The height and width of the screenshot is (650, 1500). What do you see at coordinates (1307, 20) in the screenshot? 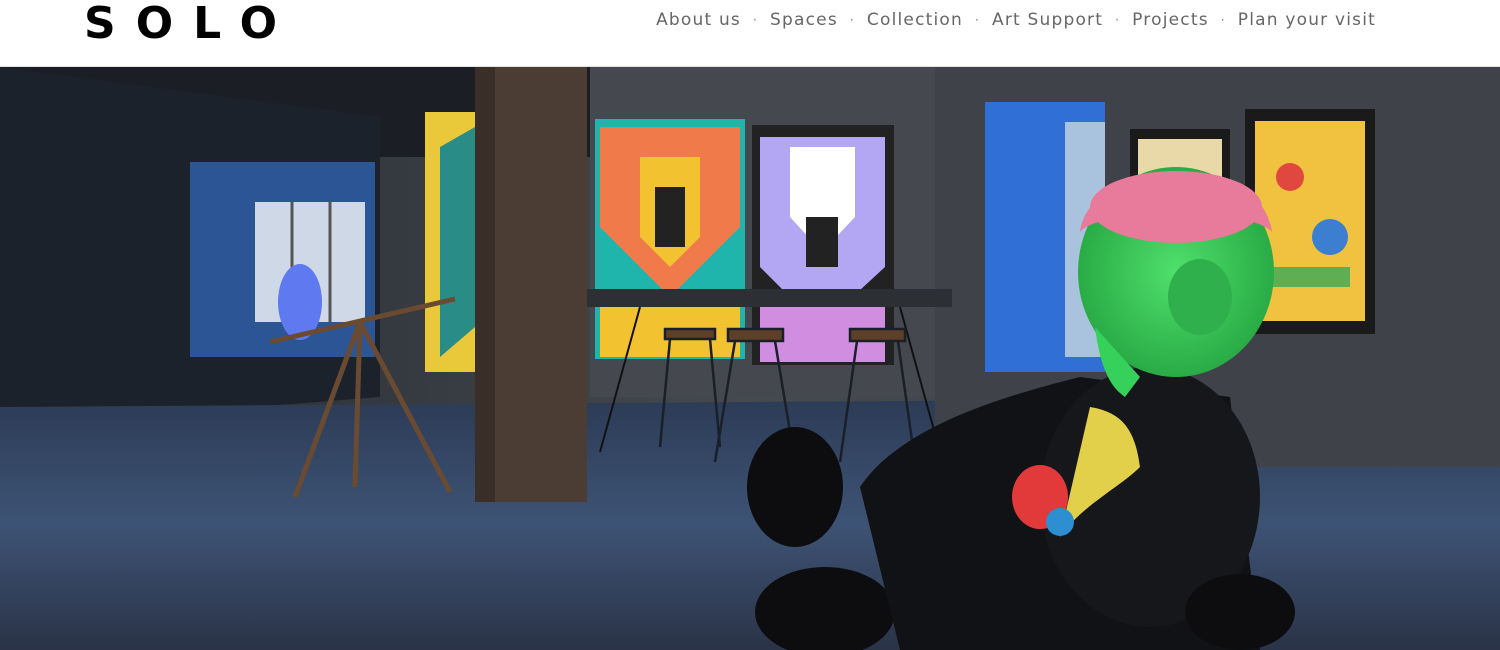
I see `nav-plan-your-visit: Plan your visit` at bounding box center [1307, 20].